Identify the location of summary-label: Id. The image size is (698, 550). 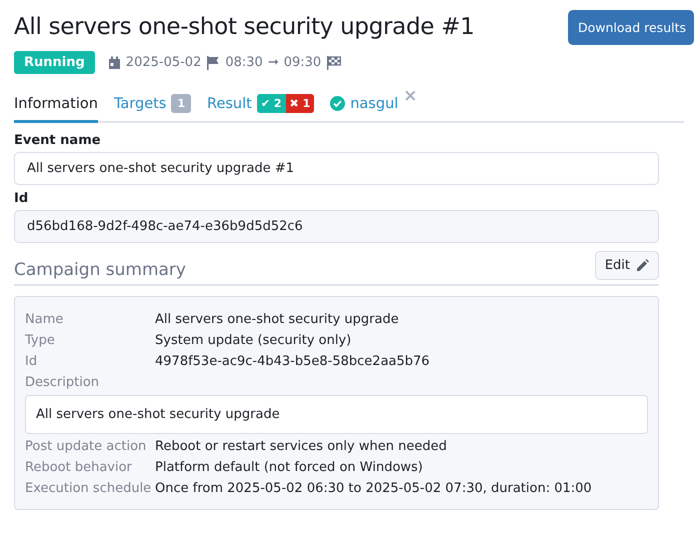
(31, 362).